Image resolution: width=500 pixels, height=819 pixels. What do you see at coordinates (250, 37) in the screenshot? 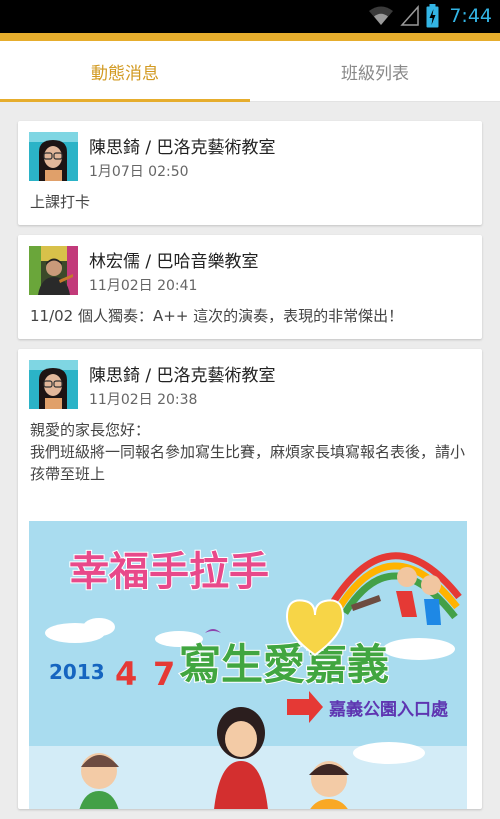
I see `accent-bar` at bounding box center [250, 37].